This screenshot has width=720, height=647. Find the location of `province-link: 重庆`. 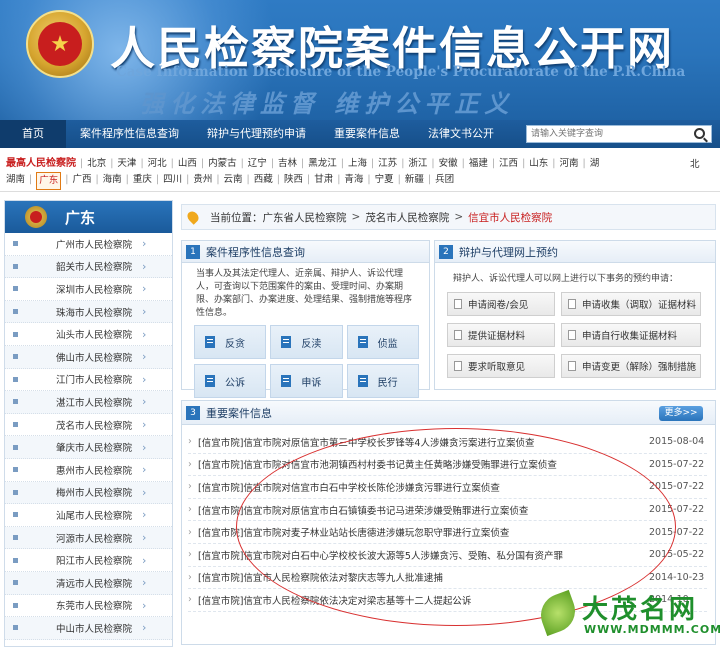

province-link: 重庆 is located at coordinates (142, 181).